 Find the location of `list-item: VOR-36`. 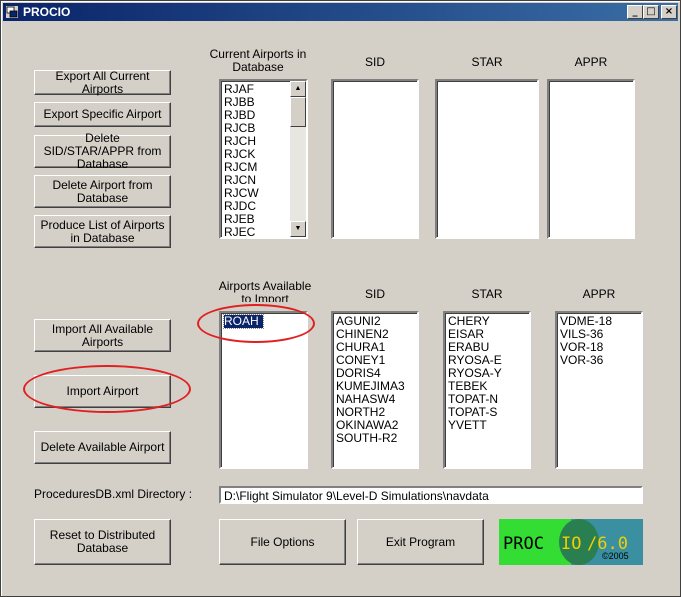

list-item: VOR-36 is located at coordinates (586, 360).